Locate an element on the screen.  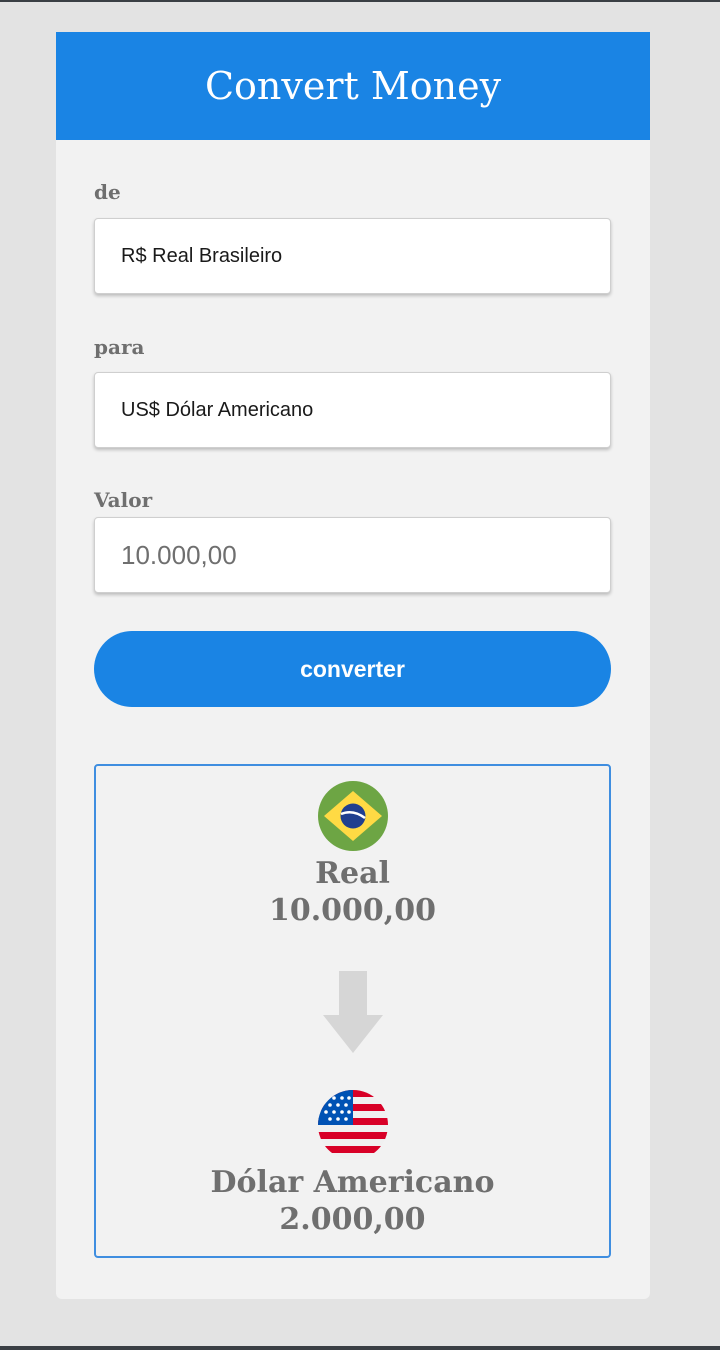
arrow-down-icon is located at coordinates (353, 1012).